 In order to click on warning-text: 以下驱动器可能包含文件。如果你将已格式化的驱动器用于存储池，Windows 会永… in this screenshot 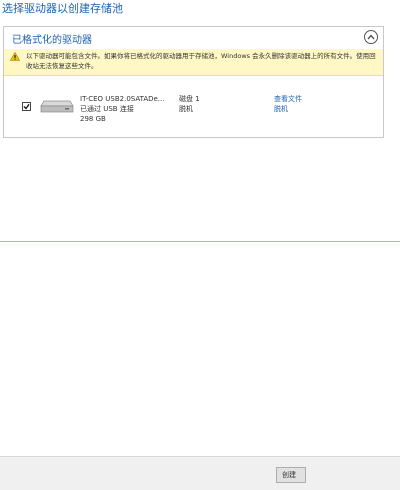, I will do `click(201, 61)`.